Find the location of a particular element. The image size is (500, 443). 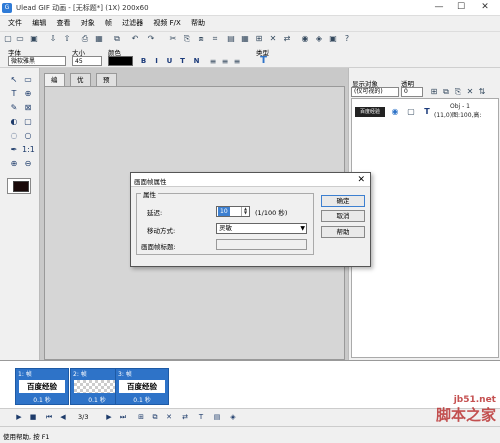

tab-optimize: 优化 is located at coordinates (80, 84).